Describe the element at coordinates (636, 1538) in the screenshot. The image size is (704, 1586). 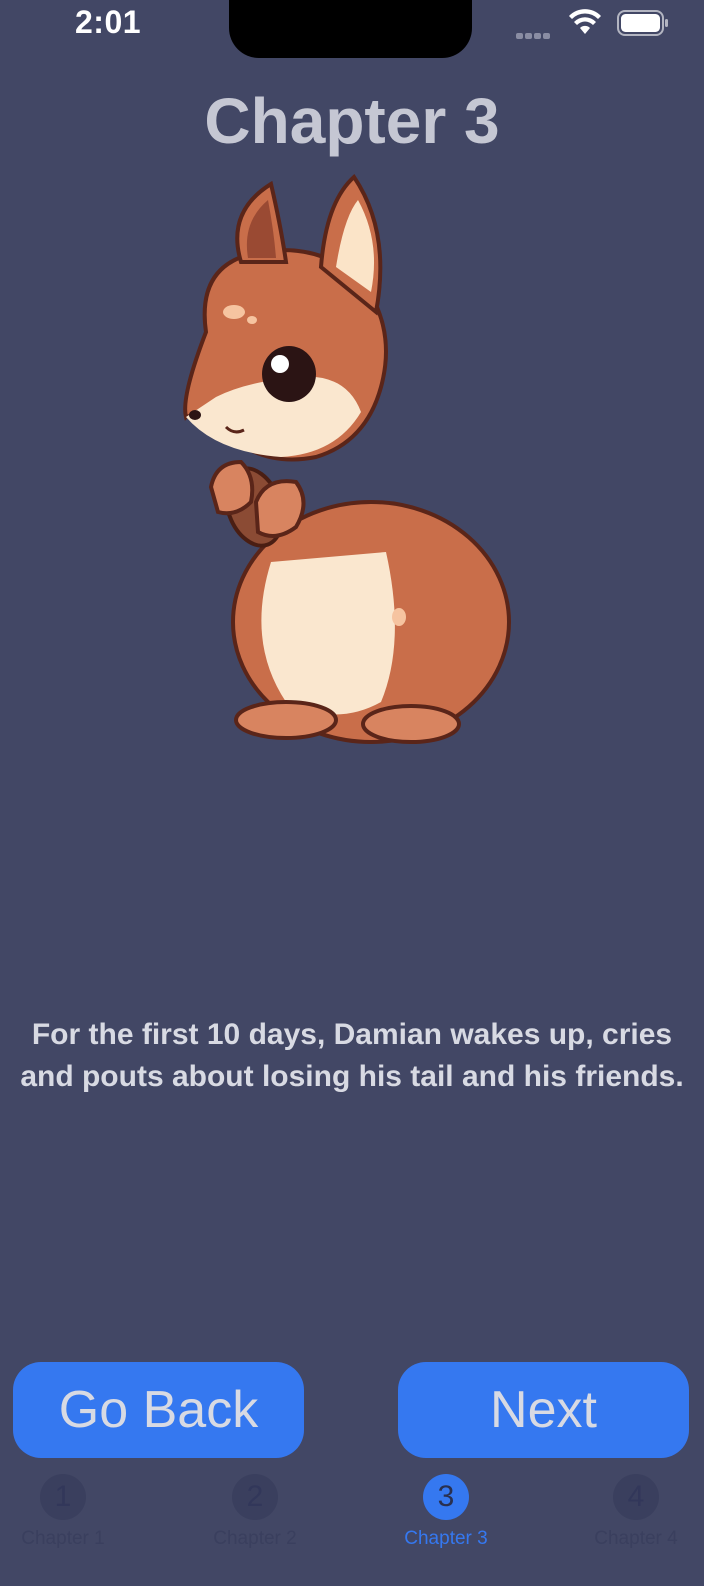
I see `tab-label: Chapter 4` at that location.